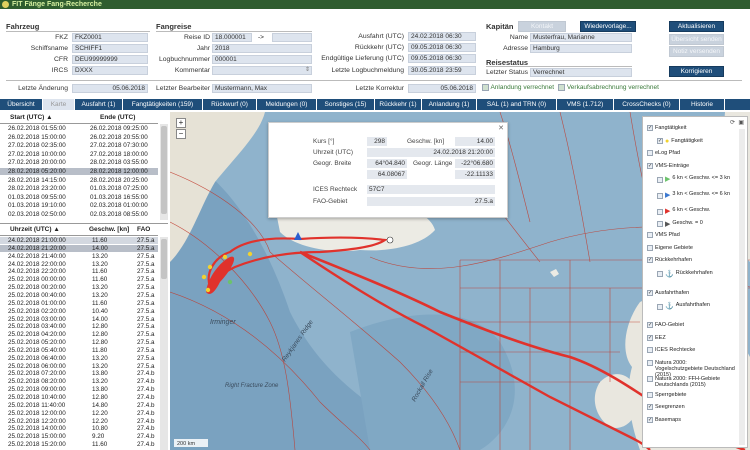 This screenshot has width=750, height=450. What do you see at coordinates (79, 342) in the screenshot?
I see `vms-row: 25.02.2018 05:20:00 12.80 27.5.a` at bounding box center [79, 342].